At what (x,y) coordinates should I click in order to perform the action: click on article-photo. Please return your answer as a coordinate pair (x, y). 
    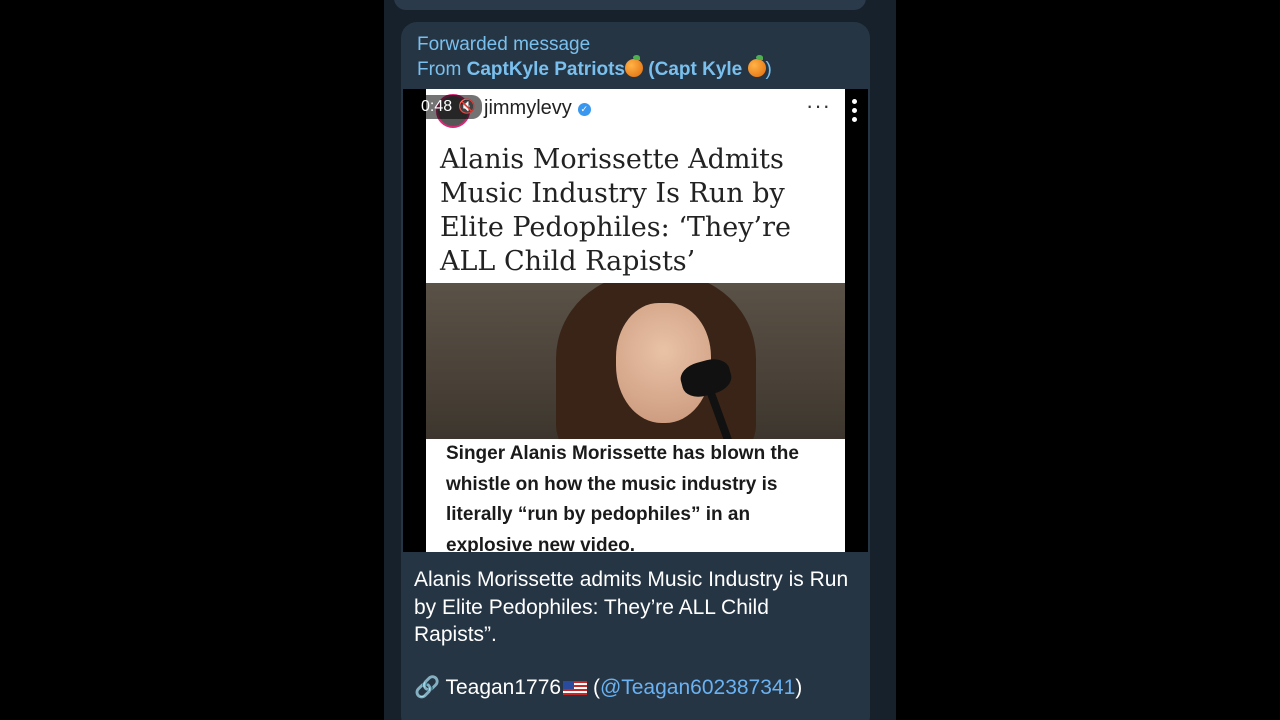
    Looking at the image, I should click on (635, 361).